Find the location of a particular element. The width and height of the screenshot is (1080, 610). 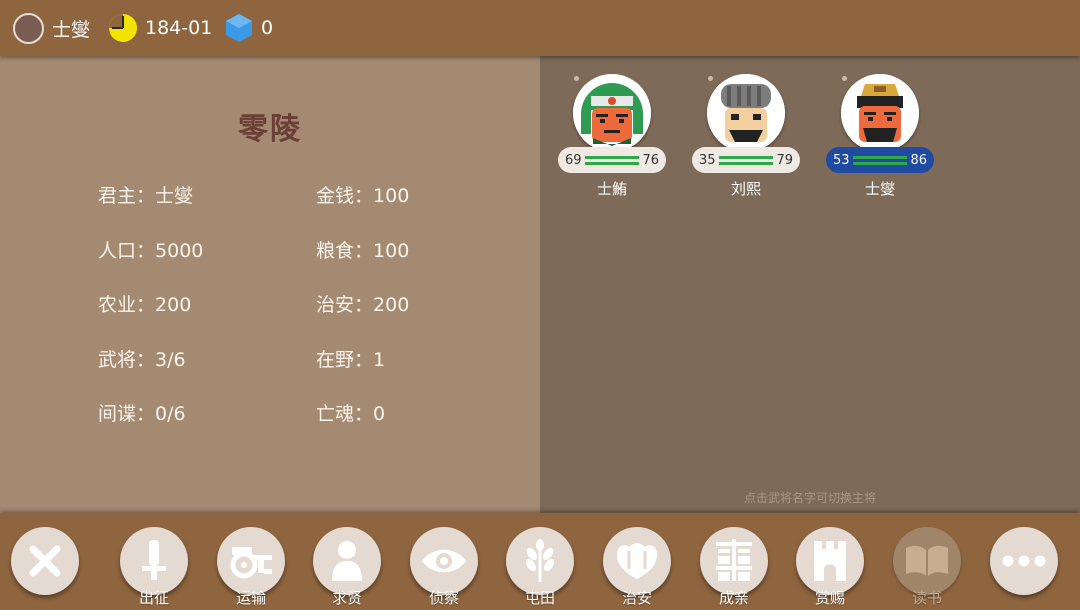

green-helmet-face-icon is located at coordinates (612, 113).